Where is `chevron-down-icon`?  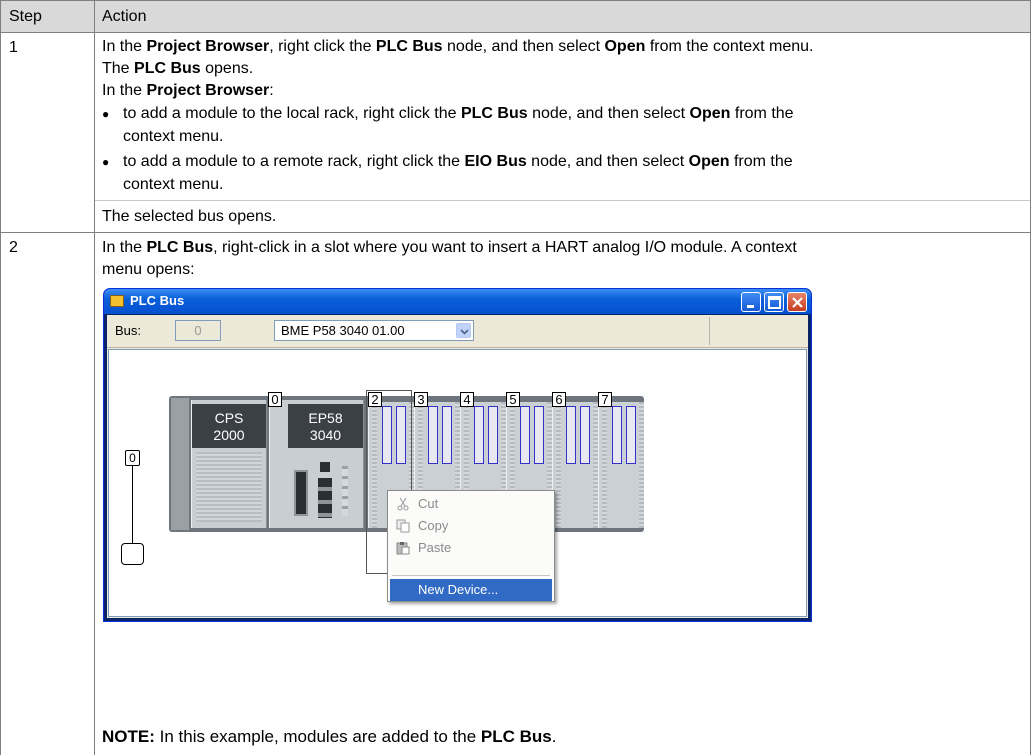
chevron-down-icon is located at coordinates (463, 330).